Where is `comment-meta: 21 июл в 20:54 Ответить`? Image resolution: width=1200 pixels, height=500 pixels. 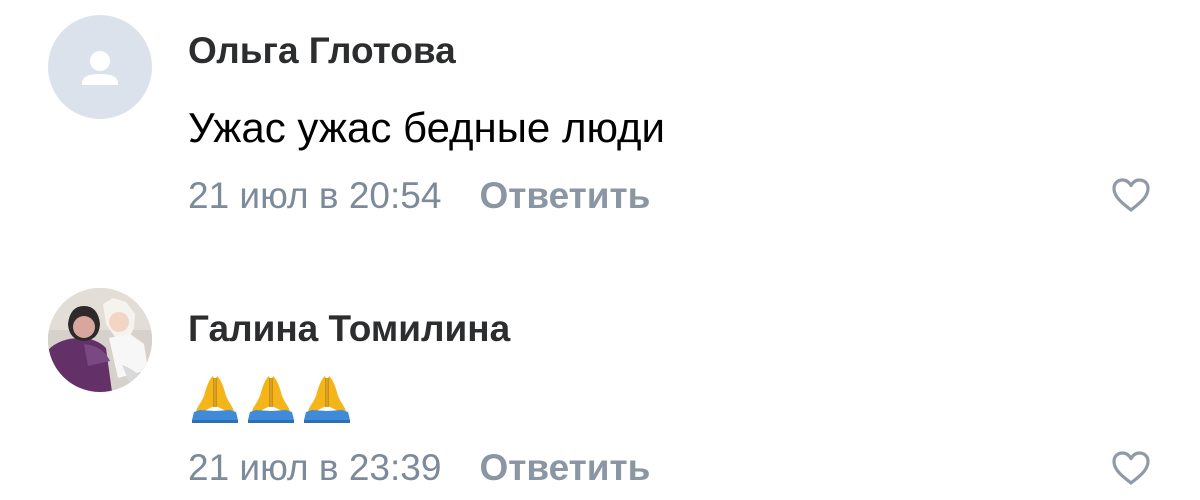 comment-meta: 21 июл в 20:54 Ответить is located at coordinates (419, 196).